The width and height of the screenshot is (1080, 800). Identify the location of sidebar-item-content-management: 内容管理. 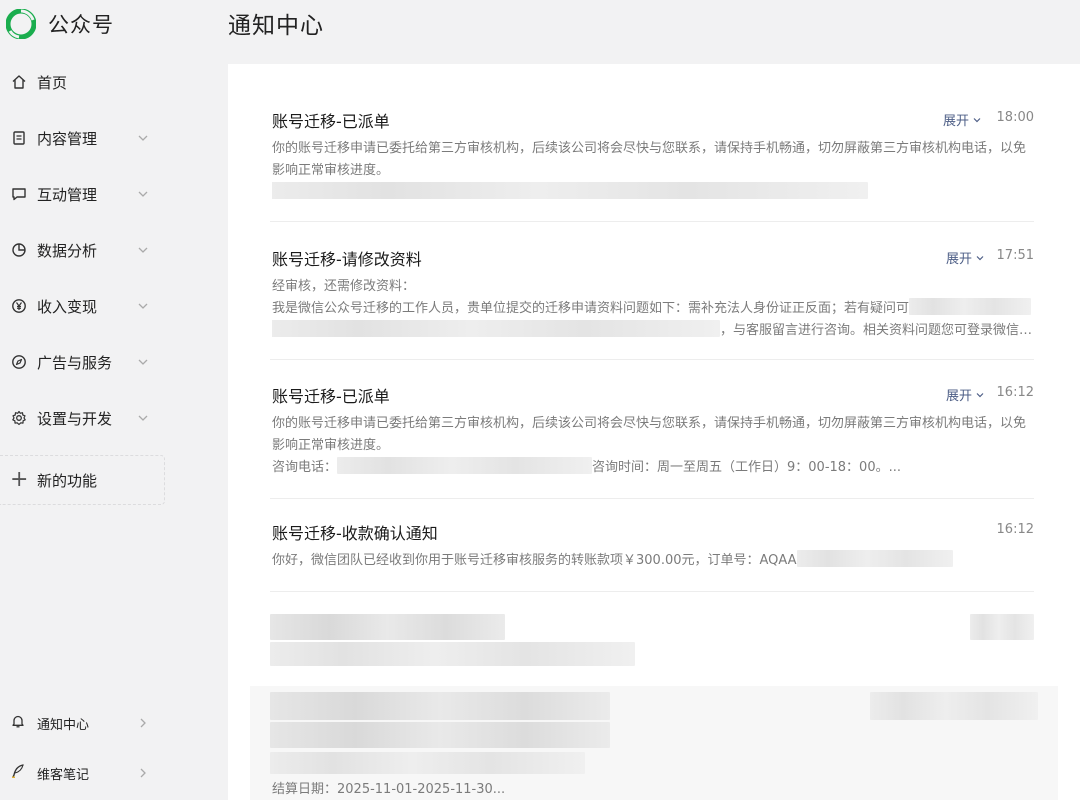
(82, 138).